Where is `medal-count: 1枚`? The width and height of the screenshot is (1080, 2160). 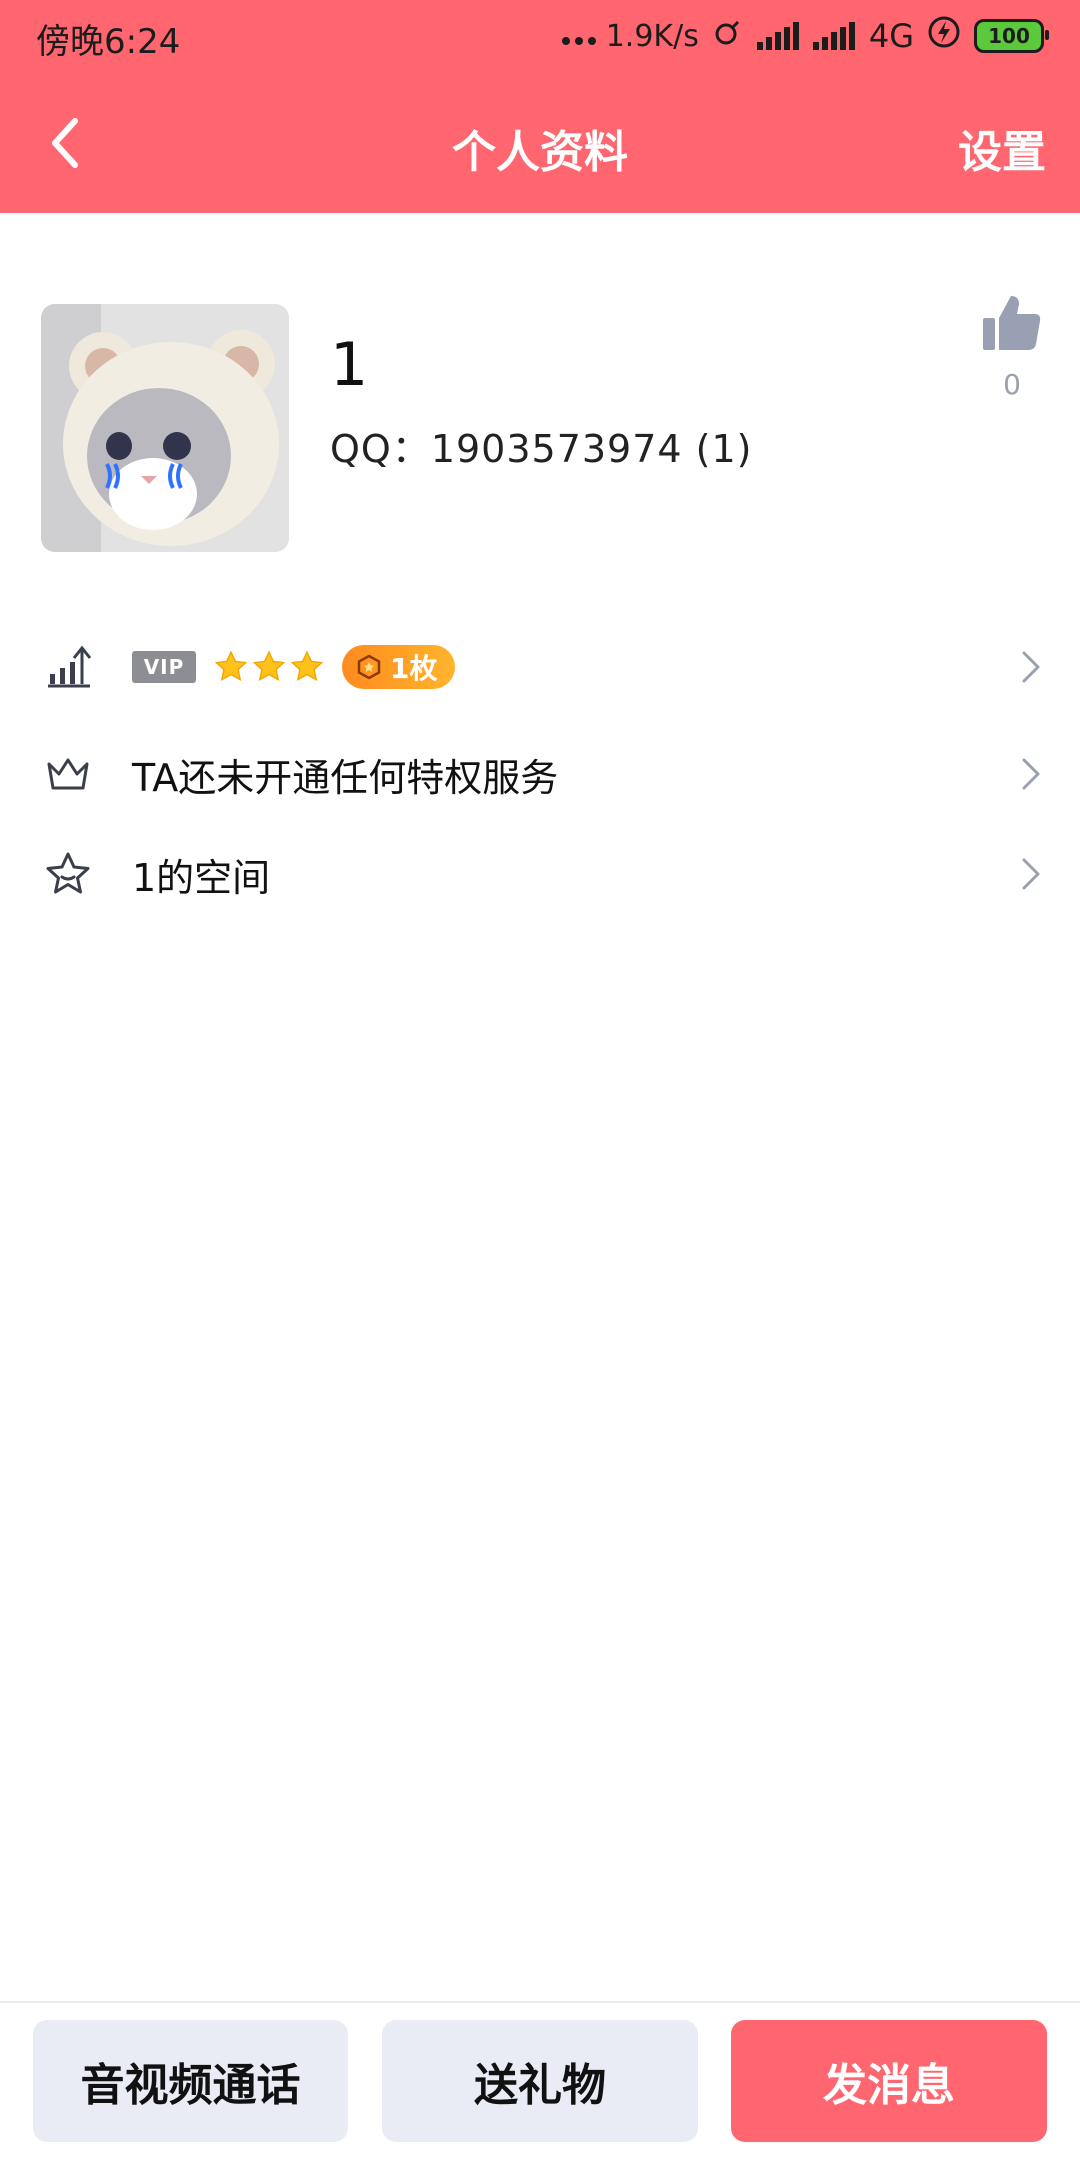
medal-count: 1枚 is located at coordinates (414, 668).